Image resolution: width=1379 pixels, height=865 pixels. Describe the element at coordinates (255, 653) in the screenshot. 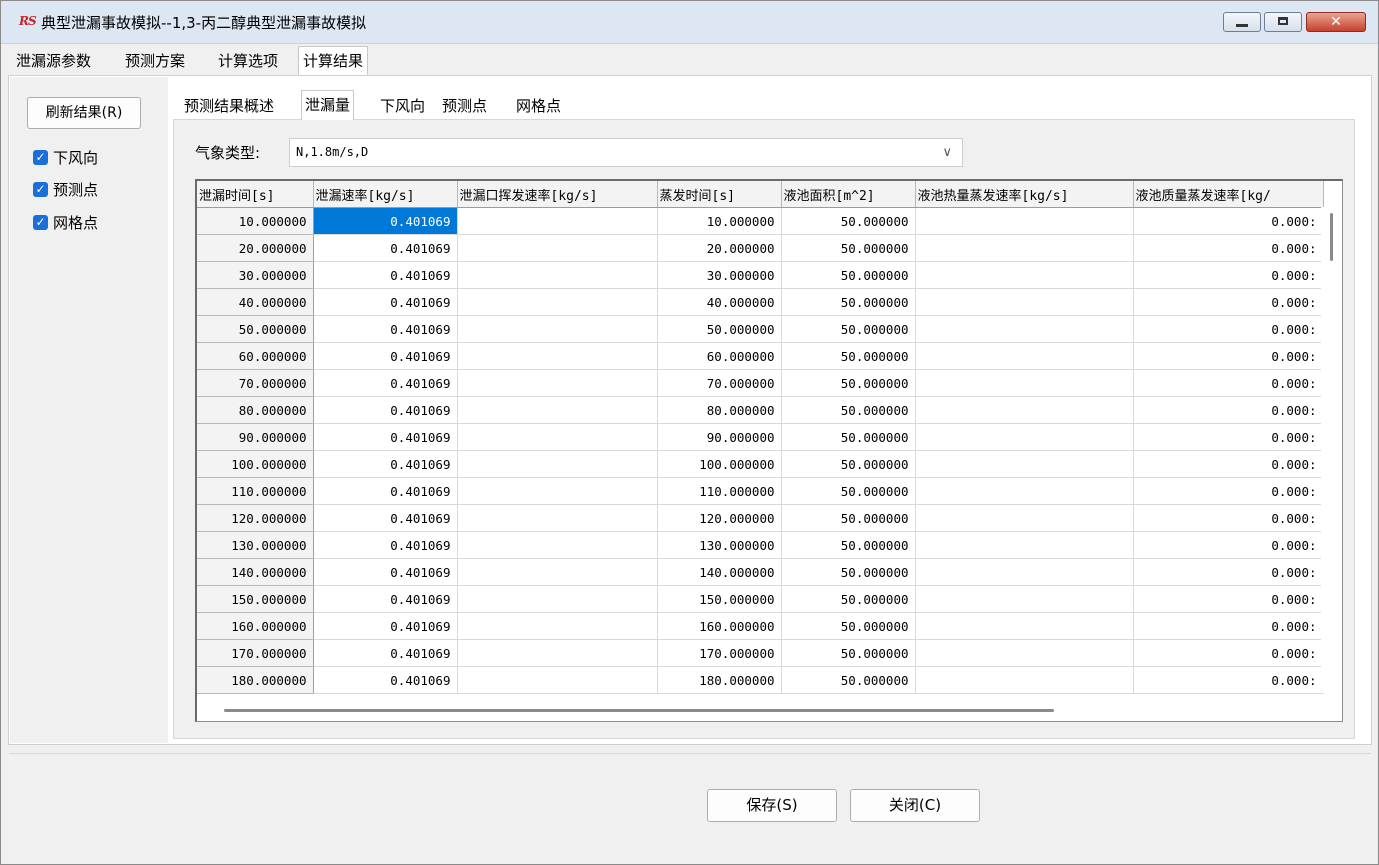

I see `row-header-cell: 170.000000` at that location.